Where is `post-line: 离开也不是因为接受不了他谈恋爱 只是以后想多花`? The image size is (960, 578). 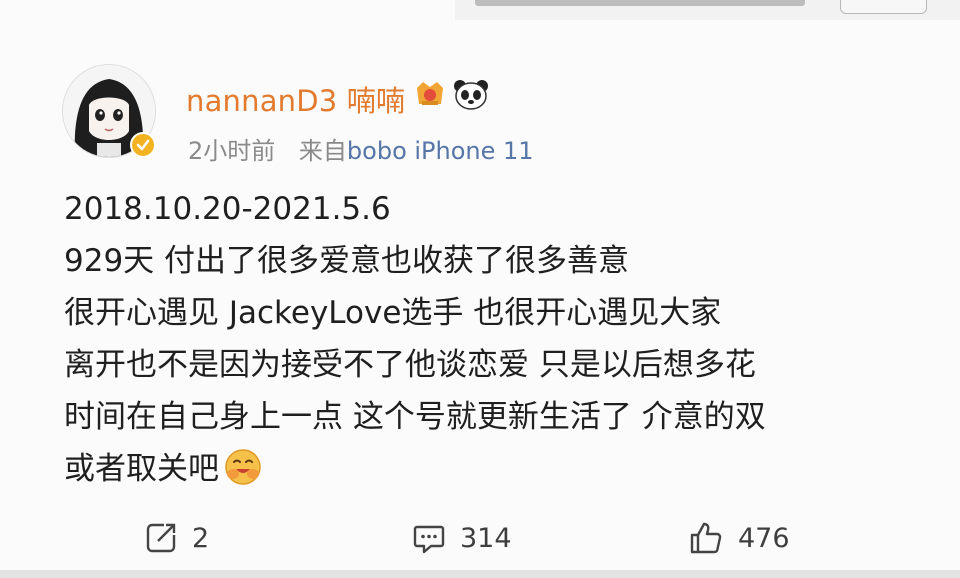 post-line: 离开也不是因为接受不了他谈恋爱 只是以后想多花 is located at coordinates (410, 365).